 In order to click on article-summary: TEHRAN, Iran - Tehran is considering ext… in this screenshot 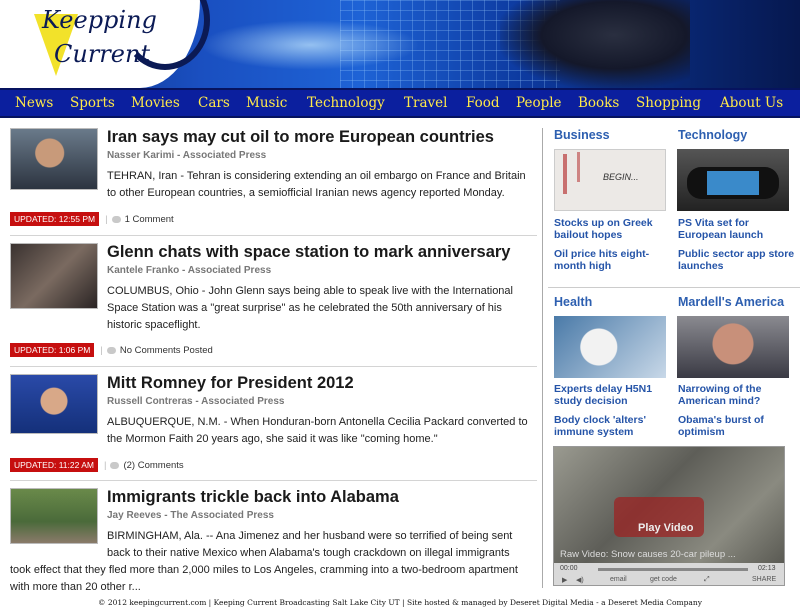, I will do `click(316, 184)`.